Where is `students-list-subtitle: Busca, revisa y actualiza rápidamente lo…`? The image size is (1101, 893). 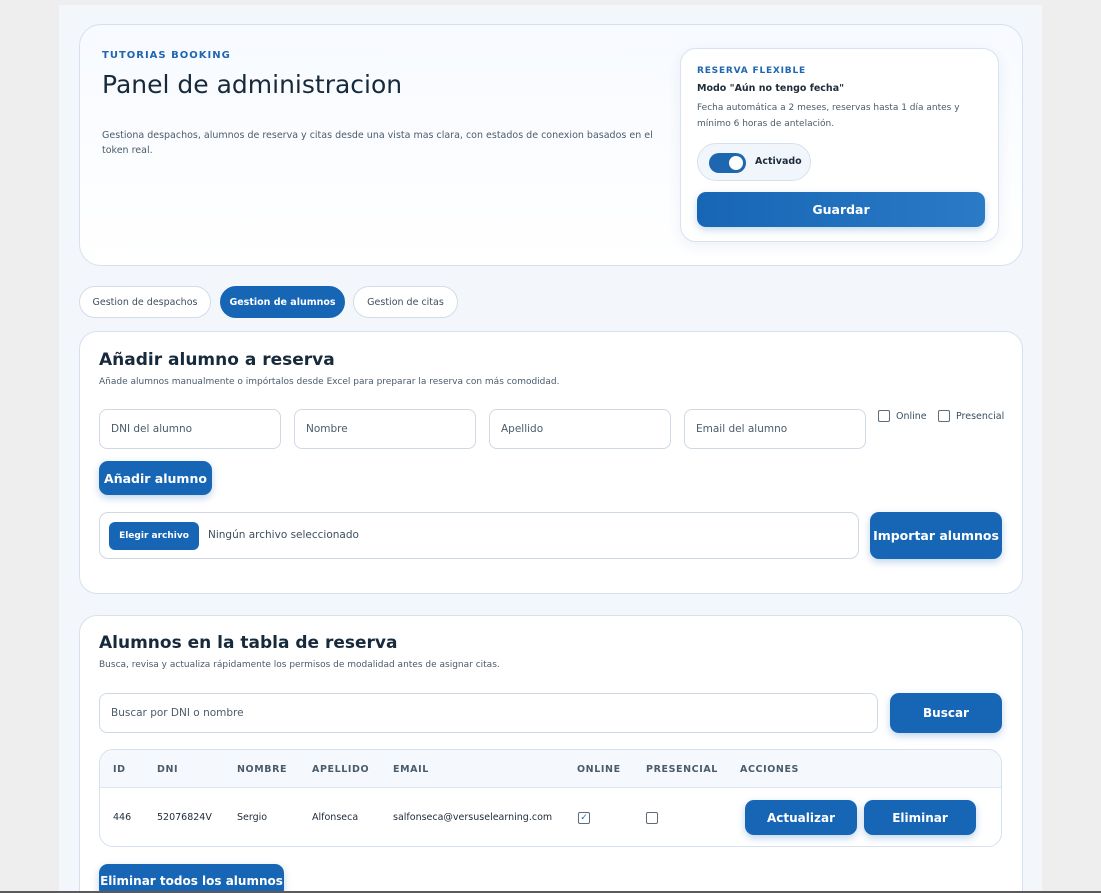 students-list-subtitle: Busca, revisa y actualiza rápidamente lo… is located at coordinates (299, 665).